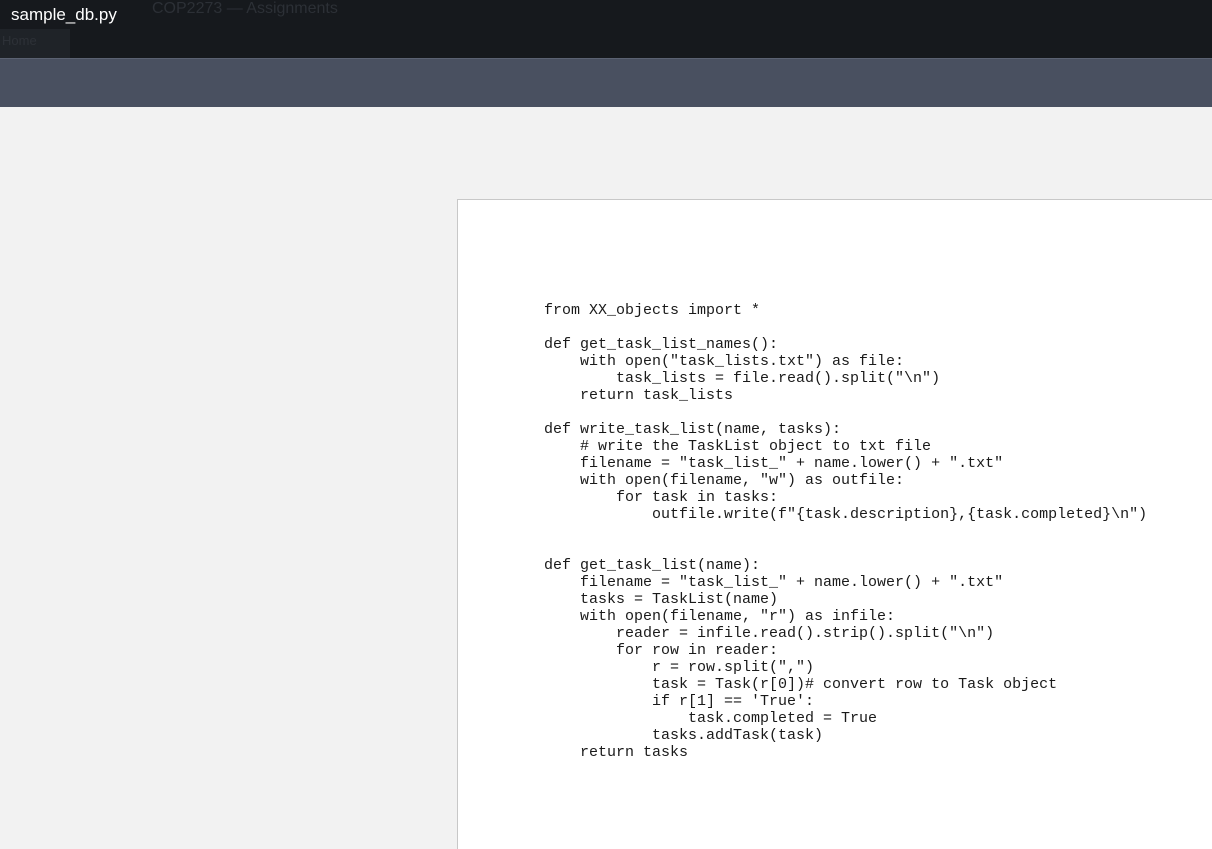 The image size is (1212, 849). What do you see at coordinates (606, 29) in the screenshot?
I see `title-bar: COP2273 — Assignments Home sample_db.py` at bounding box center [606, 29].